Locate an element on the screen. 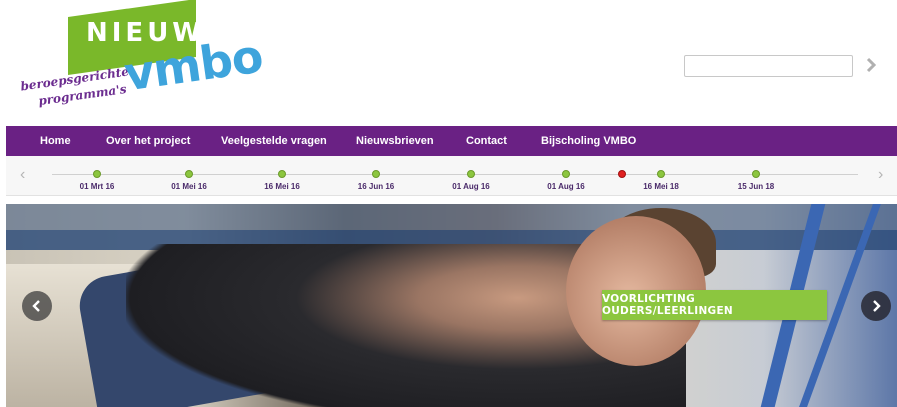 The width and height of the screenshot is (897, 407). timeline-current-marker is located at coordinates (622, 174).